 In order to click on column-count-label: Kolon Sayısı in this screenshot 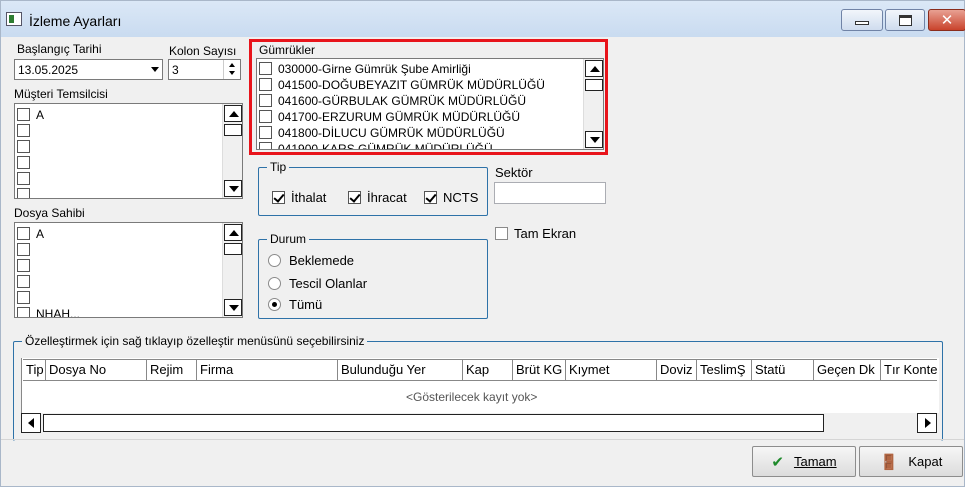, I will do `click(203, 51)`.